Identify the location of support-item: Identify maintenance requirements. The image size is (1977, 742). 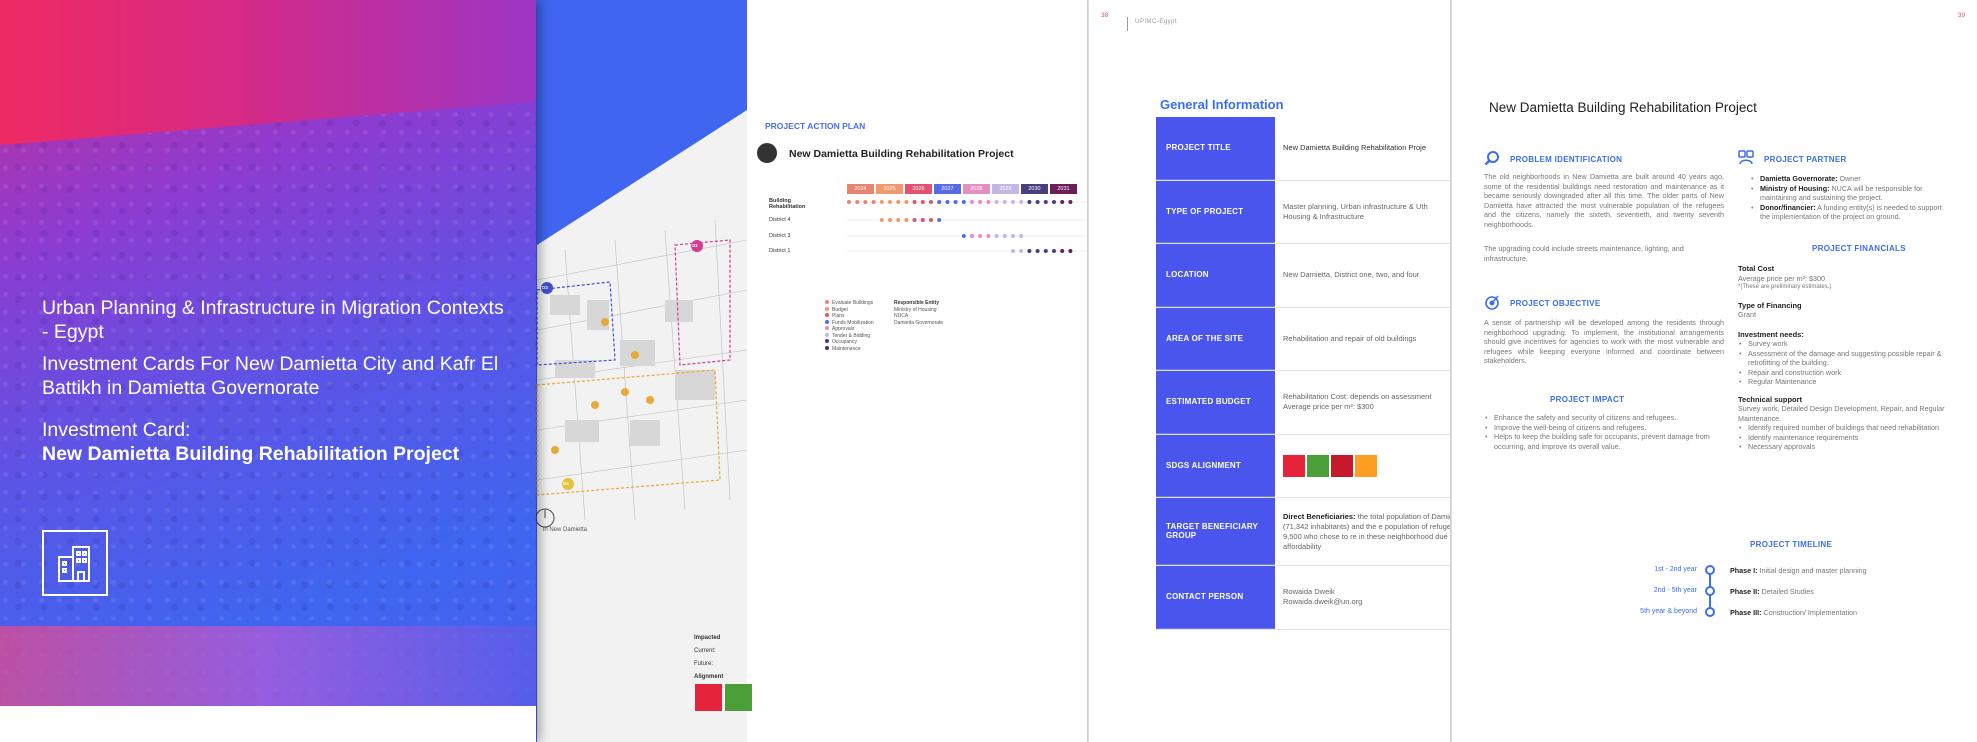
(1843, 438).